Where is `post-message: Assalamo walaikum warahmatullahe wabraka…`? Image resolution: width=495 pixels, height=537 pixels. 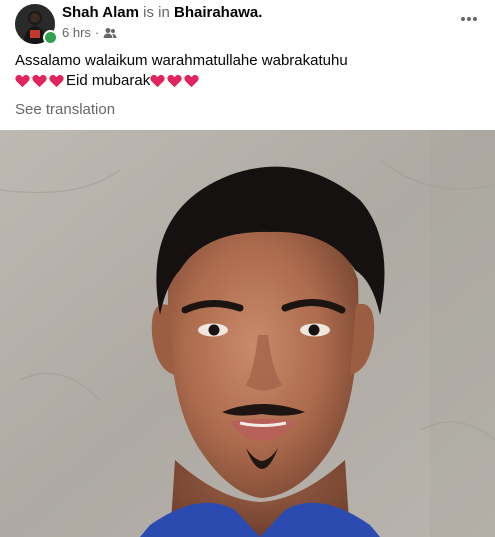
post-message: Assalamo walaikum warahmatullahe wabraka… is located at coordinates (245, 71).